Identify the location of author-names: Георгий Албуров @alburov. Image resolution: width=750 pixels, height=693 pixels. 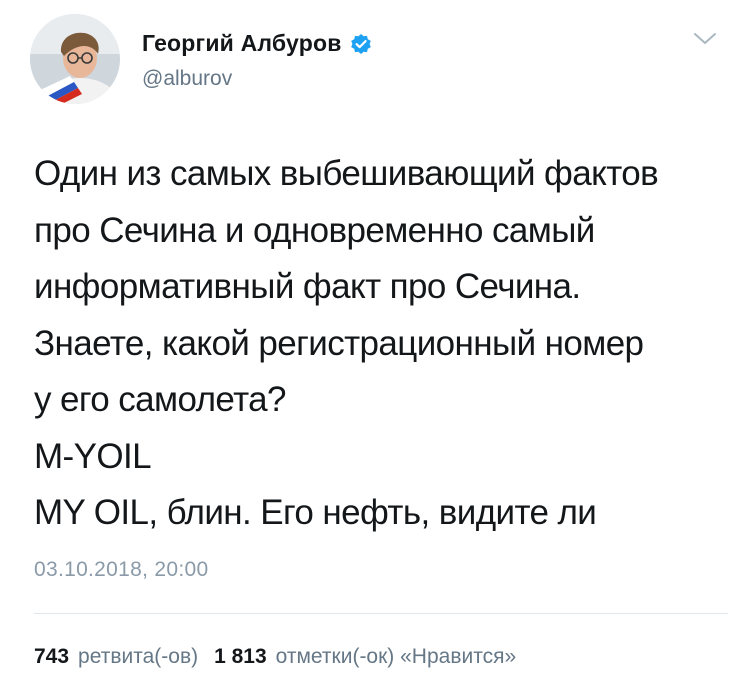
(257, 52).